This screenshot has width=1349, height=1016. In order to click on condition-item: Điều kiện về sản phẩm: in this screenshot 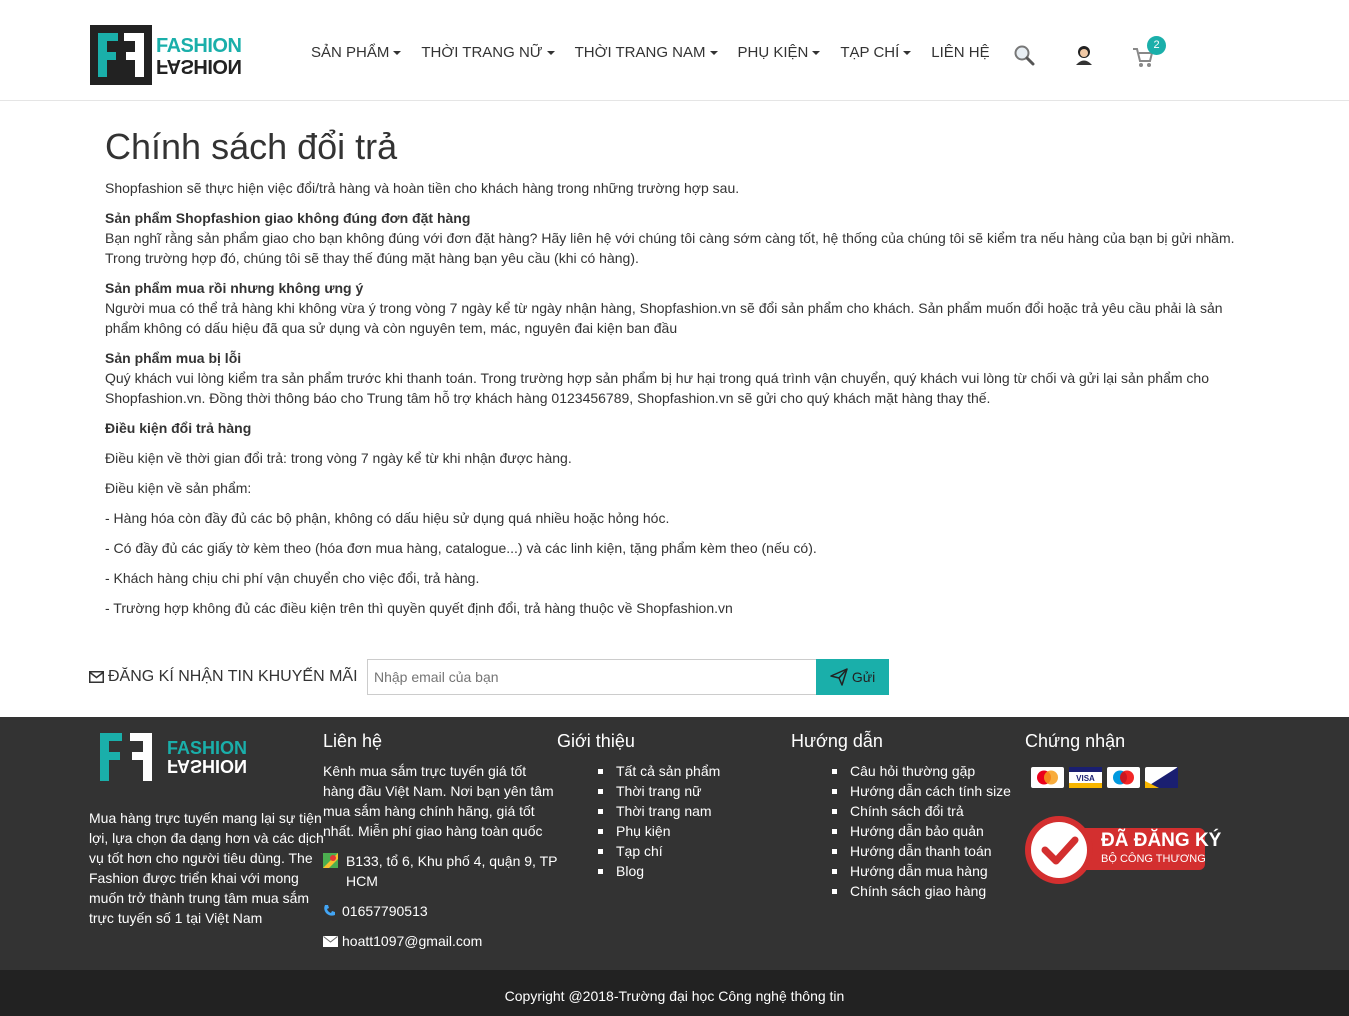, I will do `click(178, 488)`.